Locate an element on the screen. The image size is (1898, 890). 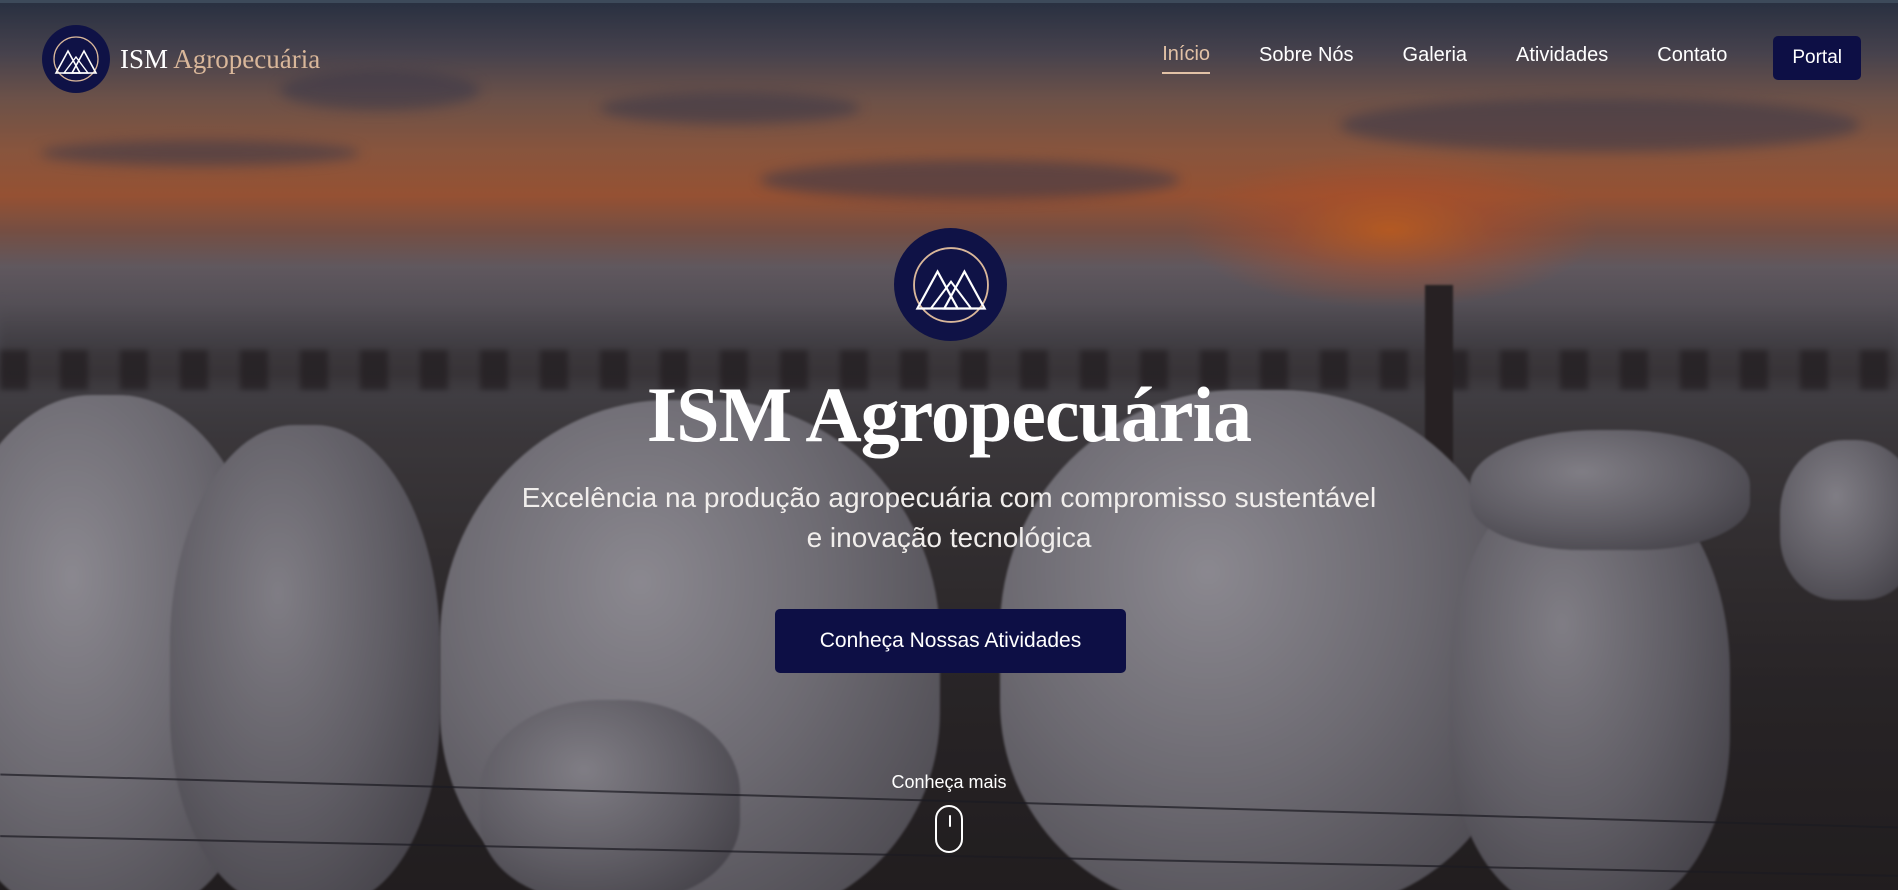
top-border is located at coordinates (949, 1).